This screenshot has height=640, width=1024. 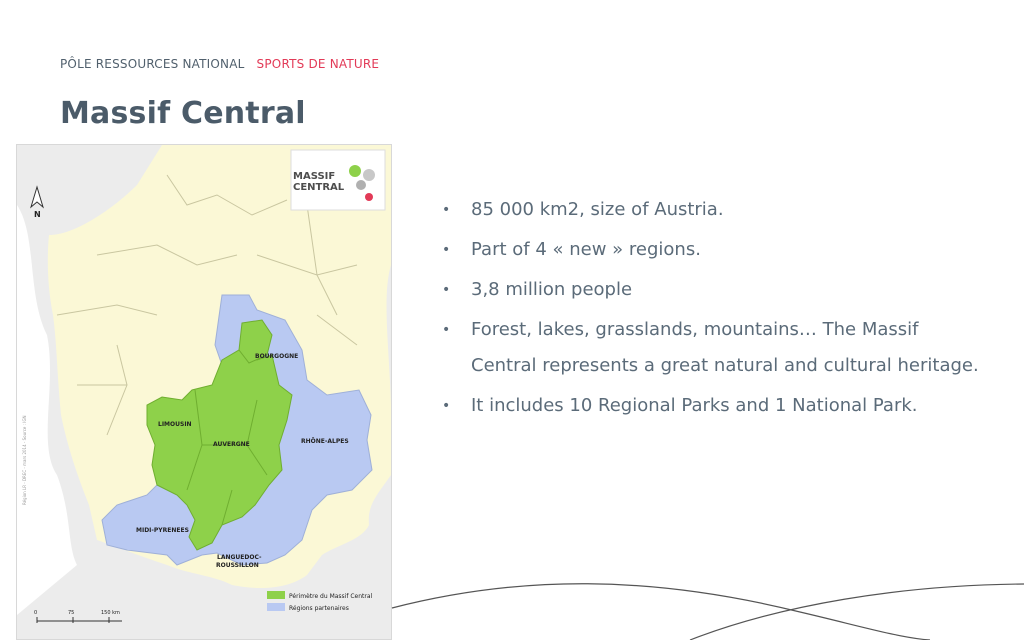 What do you see at coordinates (162, 530) in the screenshot?
I see `label-midi-pyrenees: MIDI-PYRENEES` at bounding box center [162, 530].